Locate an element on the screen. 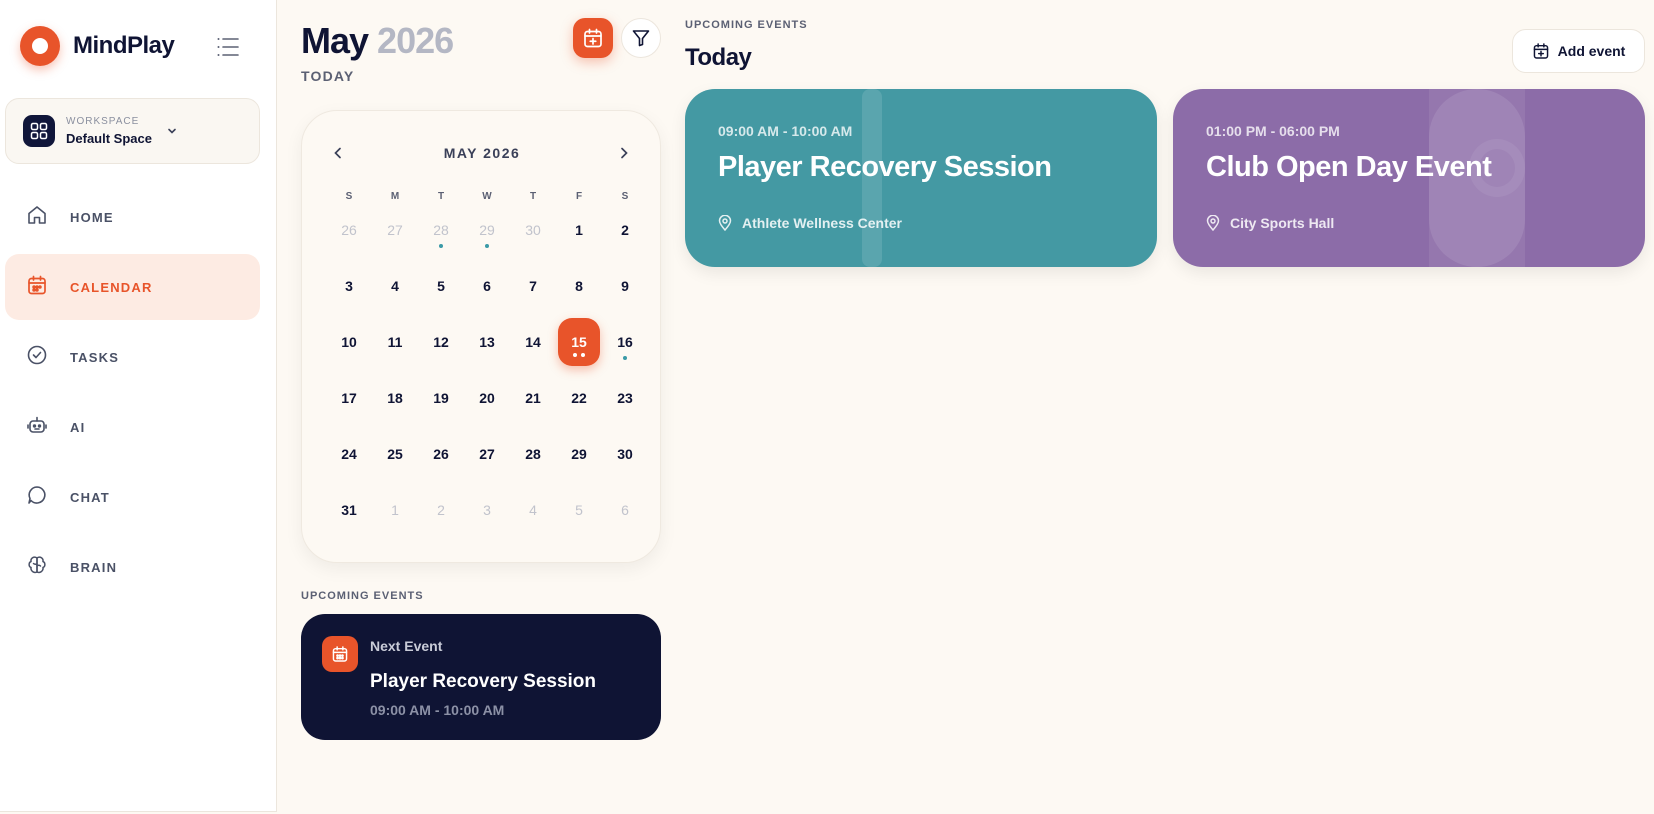 This screenshot has height=814, width=1654. calendar-day: 25 is located at coordinates (395, 466).